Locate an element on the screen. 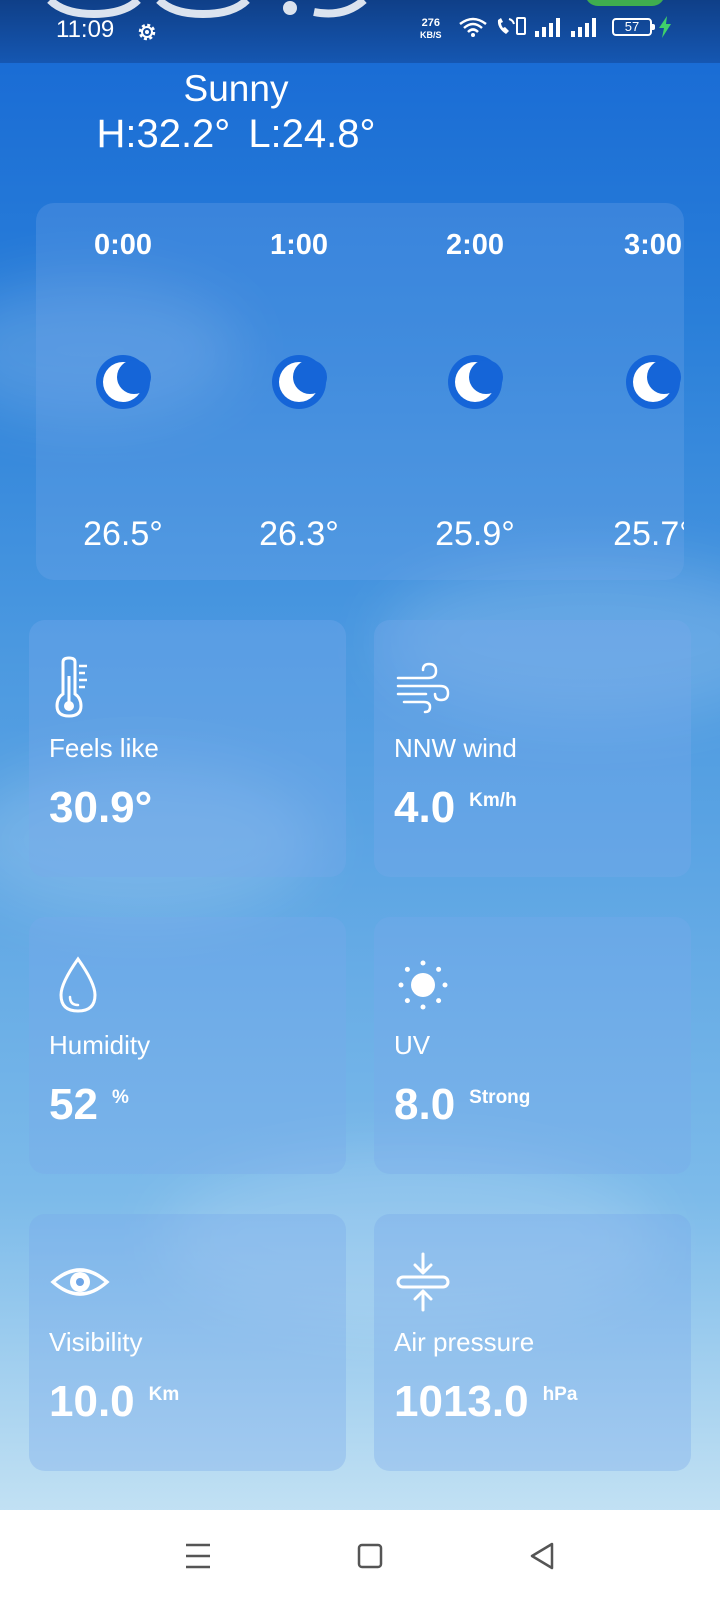  visibility-card: Visibility 10.0 Km is located at coordinates (187, 1342).